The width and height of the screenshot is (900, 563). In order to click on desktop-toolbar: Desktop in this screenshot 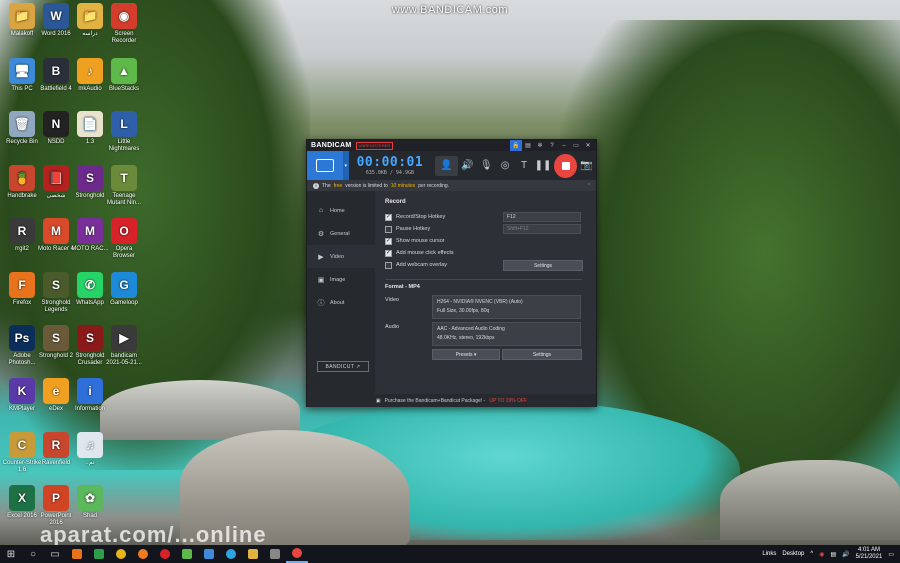, I will do `click(793, 554)`.